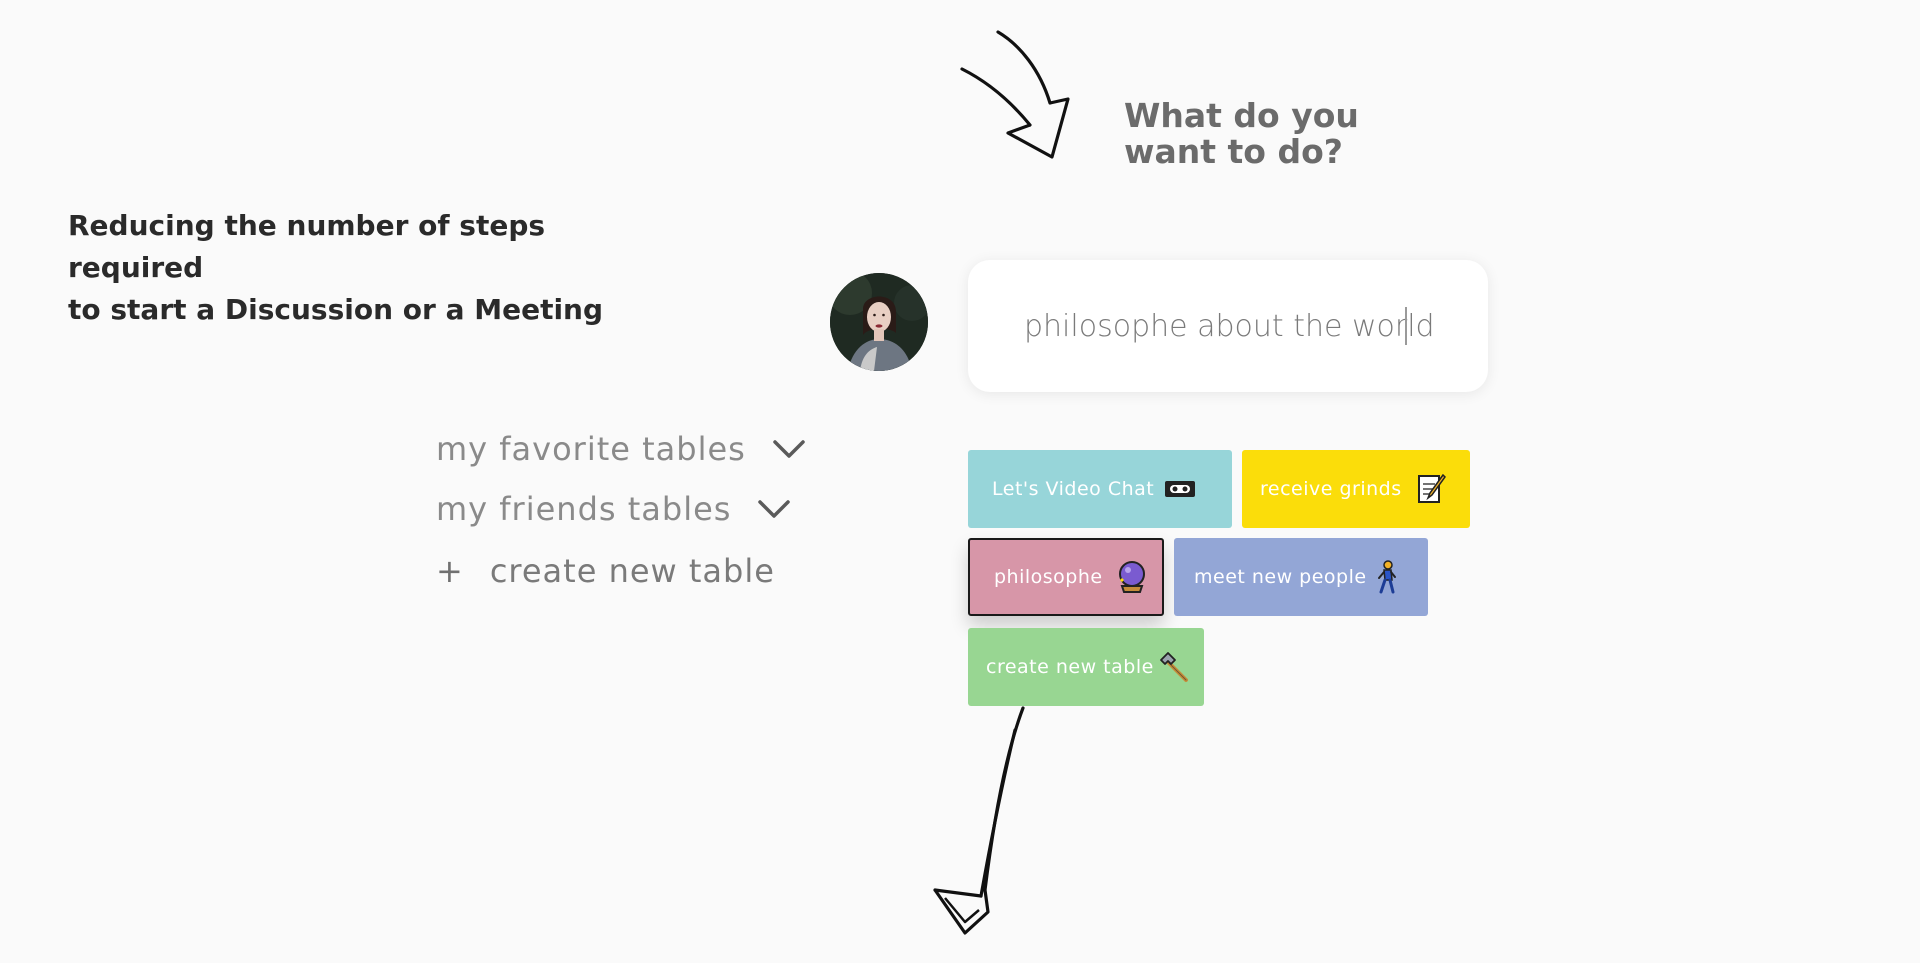 The height and width of the screenshot is (963, 1920). I want to click on receive-grinds-label: receive grinds, so click(1331, 489).